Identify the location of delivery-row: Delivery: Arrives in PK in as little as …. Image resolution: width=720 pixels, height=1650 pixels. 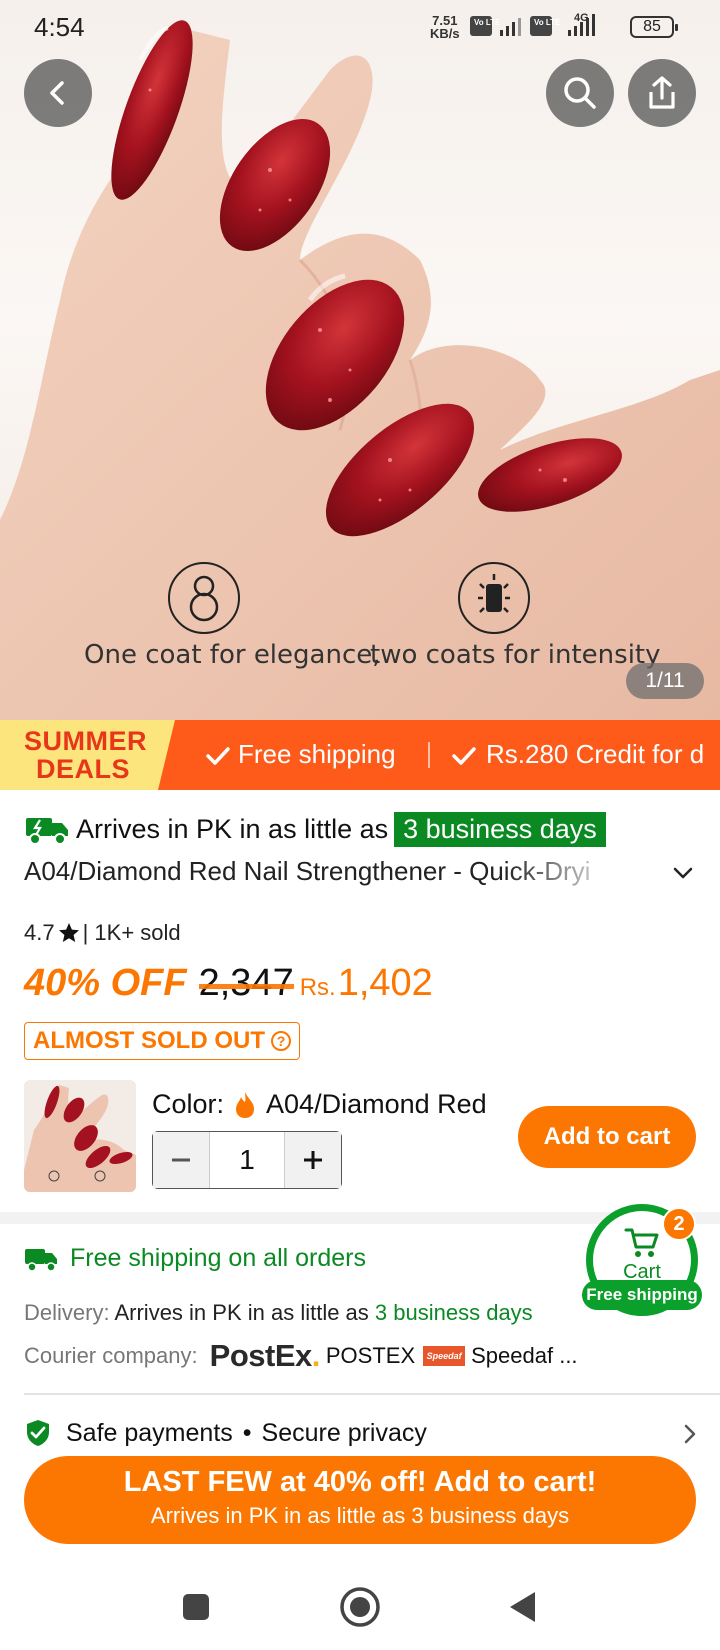
(278, 1312).